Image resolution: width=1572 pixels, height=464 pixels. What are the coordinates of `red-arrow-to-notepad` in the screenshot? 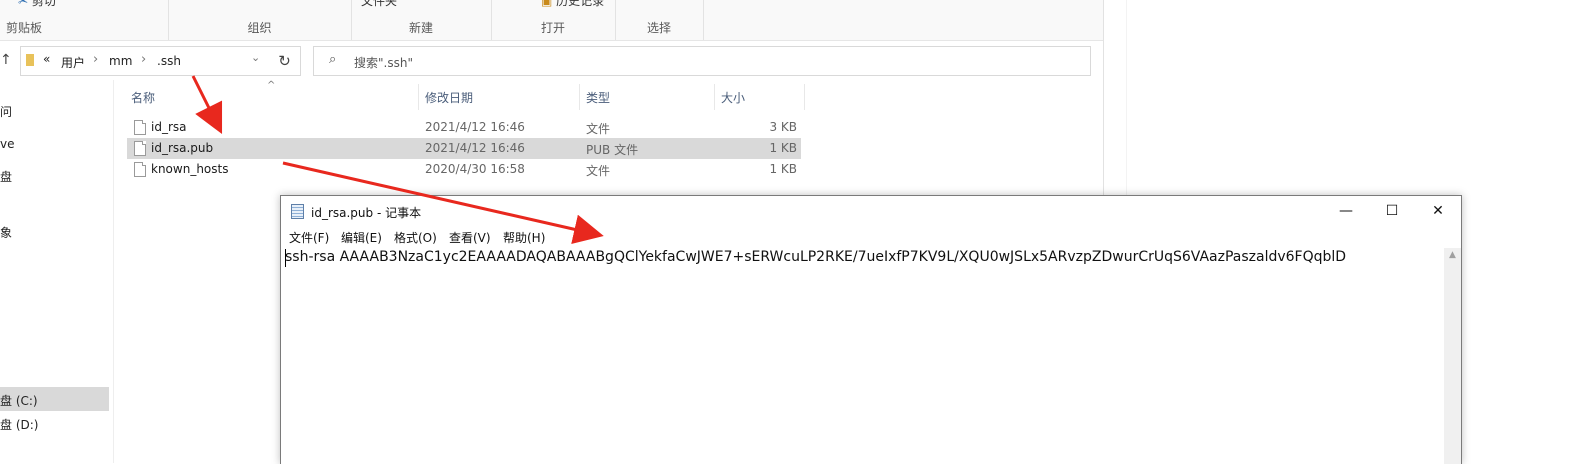 It's located at (443, 202).